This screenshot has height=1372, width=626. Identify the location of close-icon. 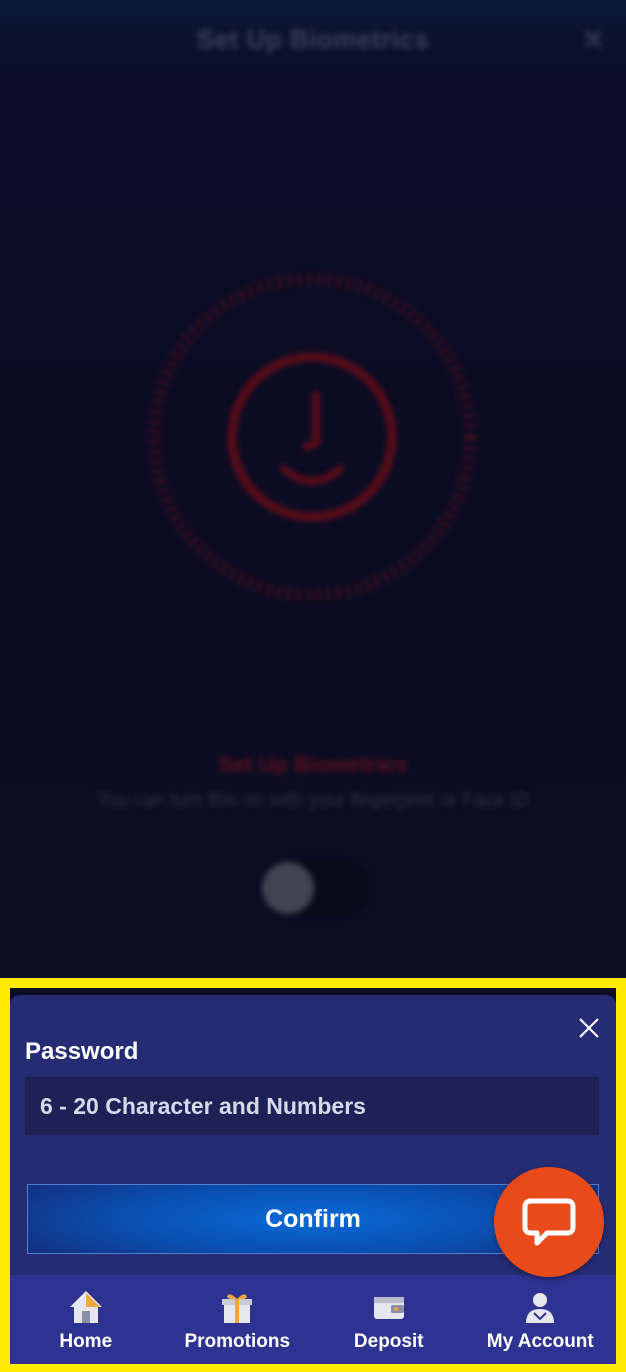
(589, 1028).